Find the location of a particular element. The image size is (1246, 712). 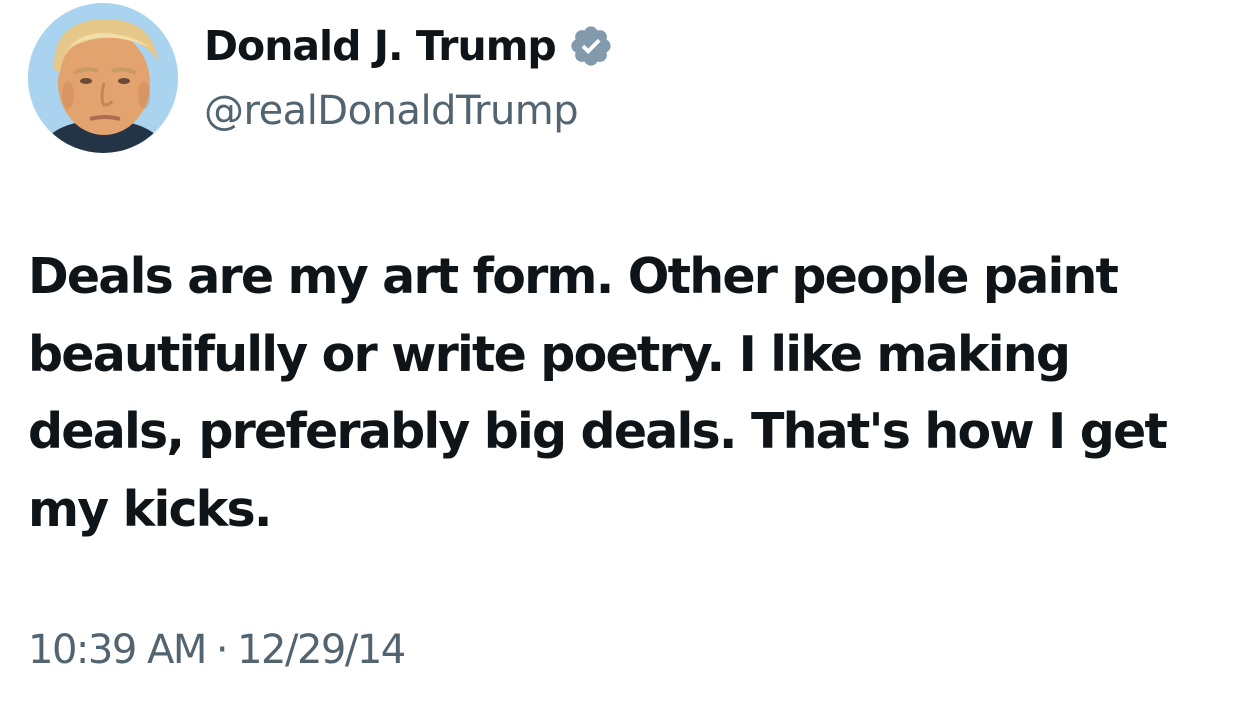

tweet-date: 12/29/14 is located at coordinates (321, 650).